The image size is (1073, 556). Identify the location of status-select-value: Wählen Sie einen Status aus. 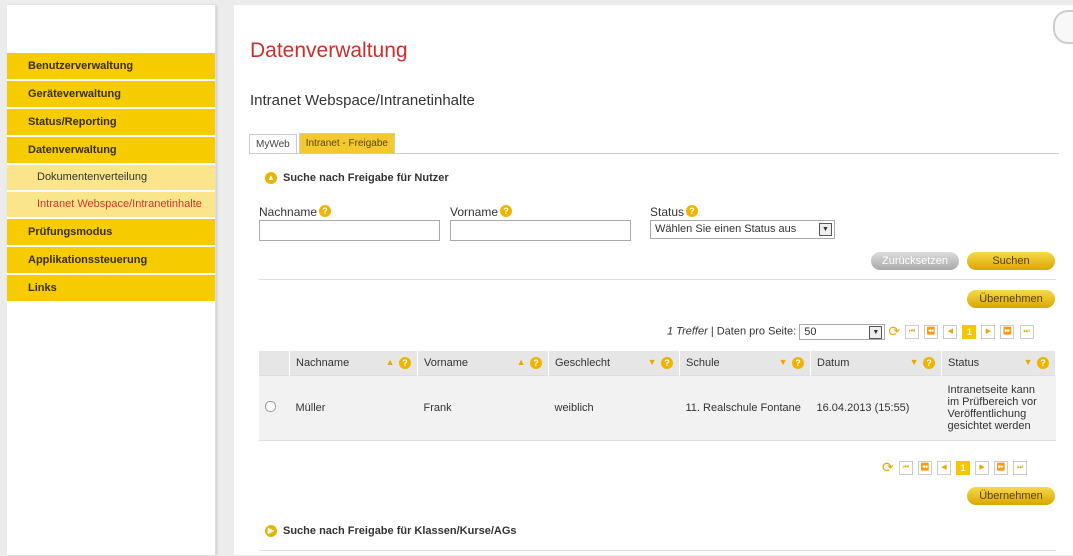
(726, 229).